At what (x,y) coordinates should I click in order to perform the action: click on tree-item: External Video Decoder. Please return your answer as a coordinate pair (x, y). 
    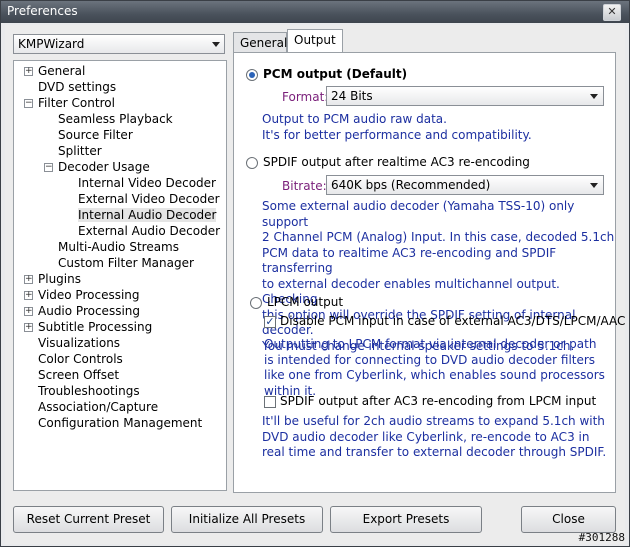
    Looking at the image, I should click on (149, 199).